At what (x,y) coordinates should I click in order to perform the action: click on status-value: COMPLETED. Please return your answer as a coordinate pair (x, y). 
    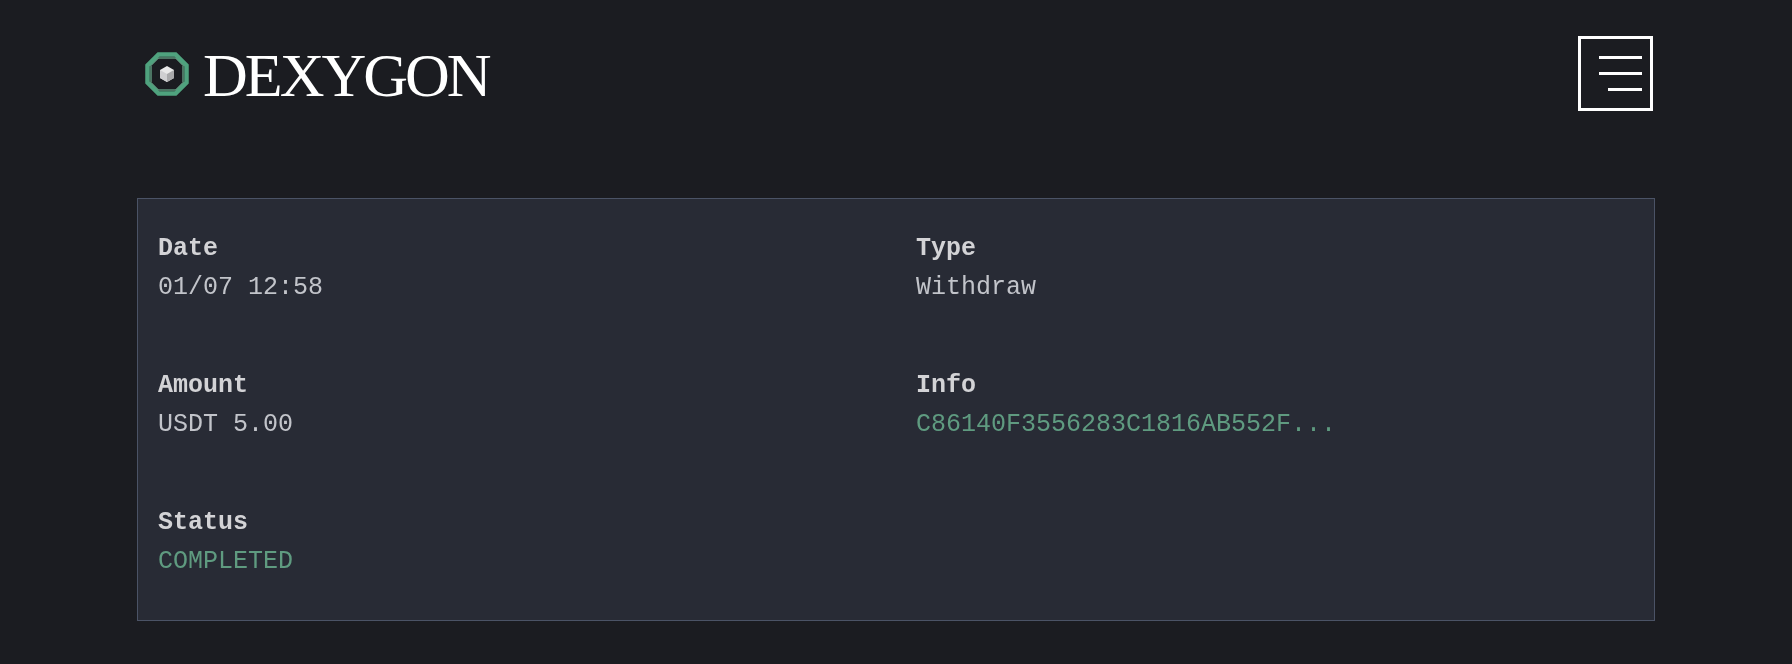
    Looking at the image, I should click on (226, 562).